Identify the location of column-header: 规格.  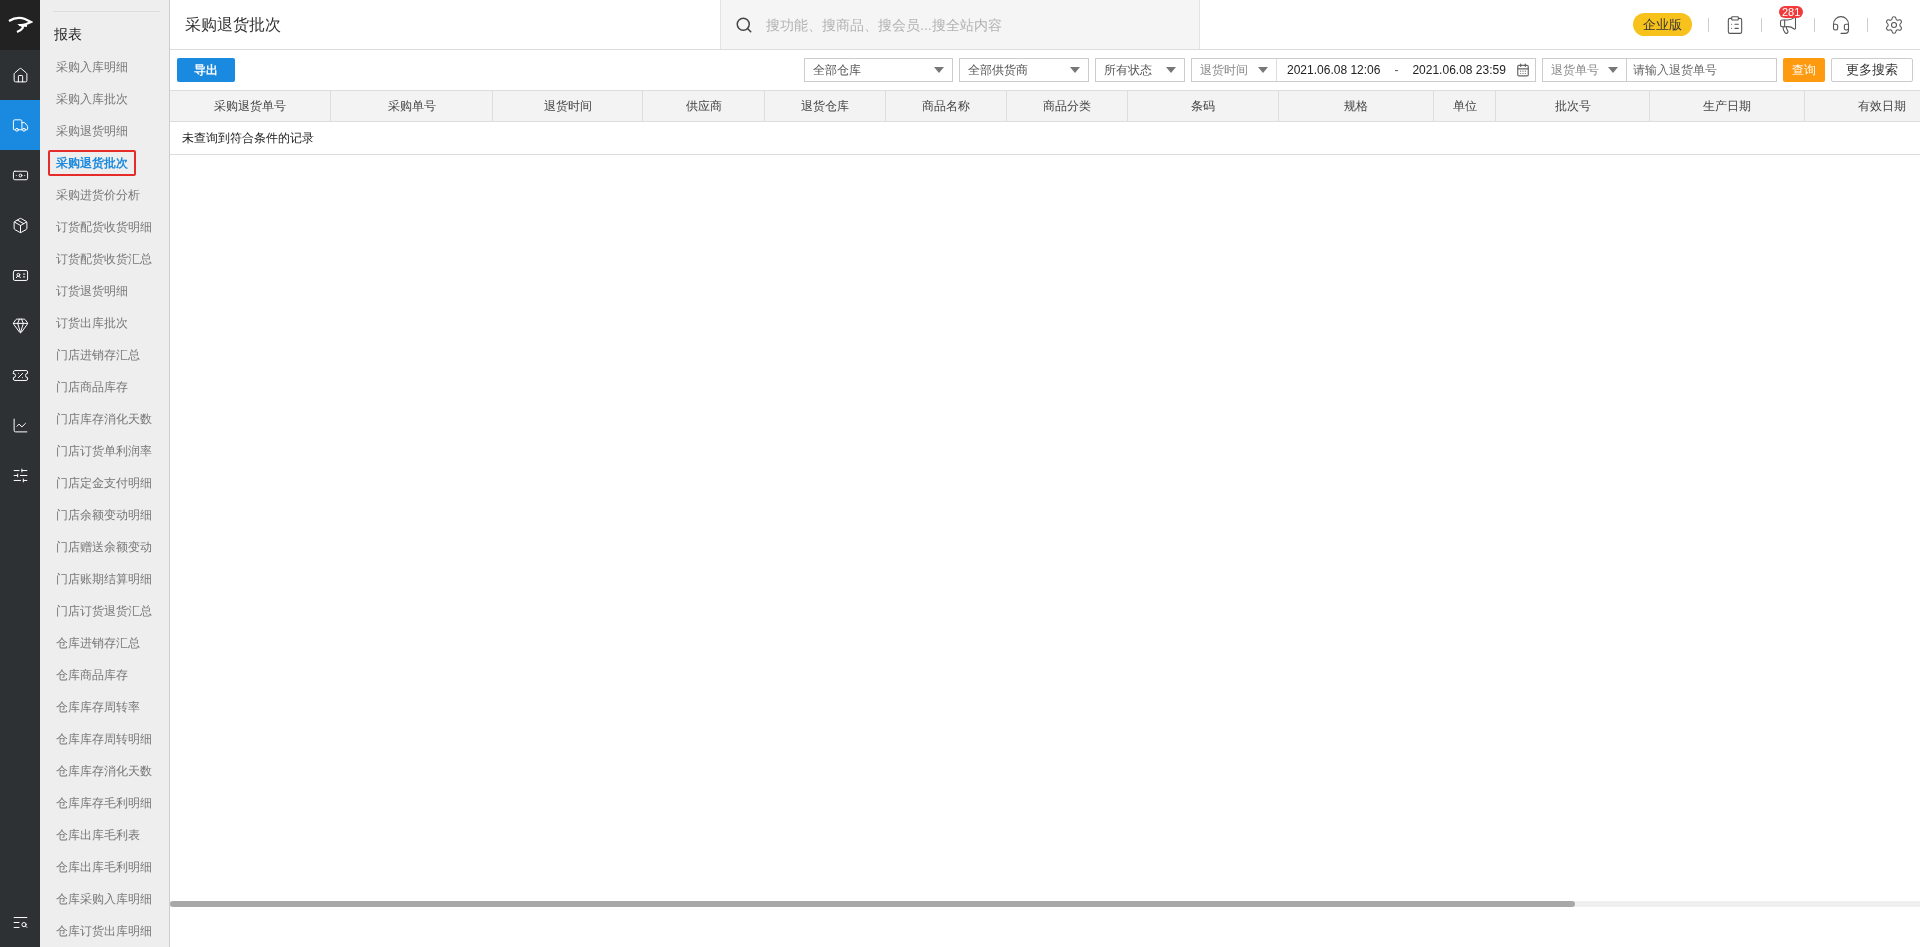
(1356, 106).